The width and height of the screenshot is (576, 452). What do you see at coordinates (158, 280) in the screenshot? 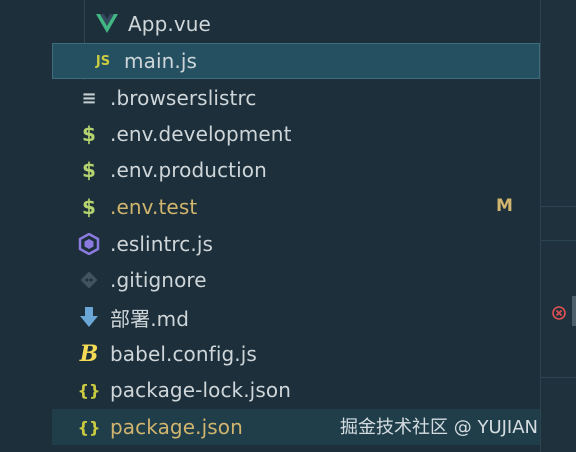
I see `file-name: .gitignore` at bounding box center [158, 280].